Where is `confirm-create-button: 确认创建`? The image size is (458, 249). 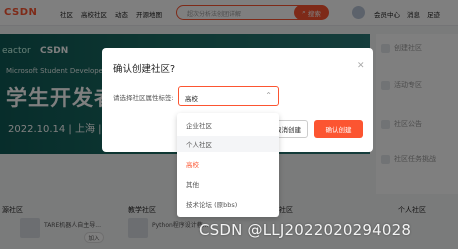 confirm-create-button: 确认创建 is located at coordinates (338, 129).